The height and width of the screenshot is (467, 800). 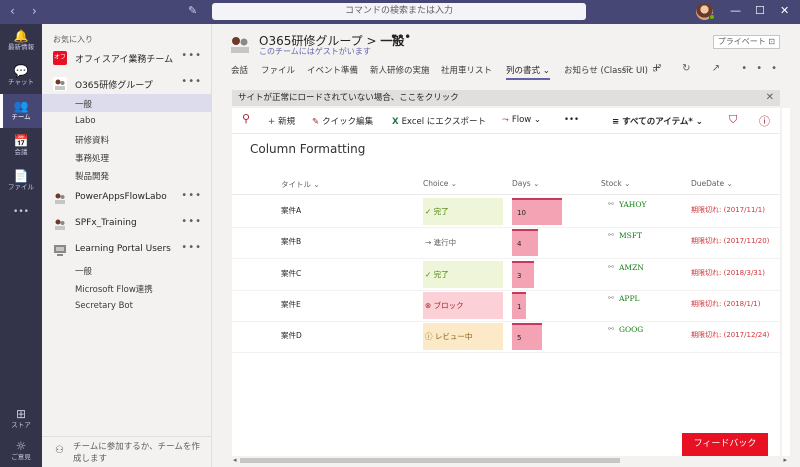 I want to click on scroll-left-icon: ◂, so click(x=235, y=460).